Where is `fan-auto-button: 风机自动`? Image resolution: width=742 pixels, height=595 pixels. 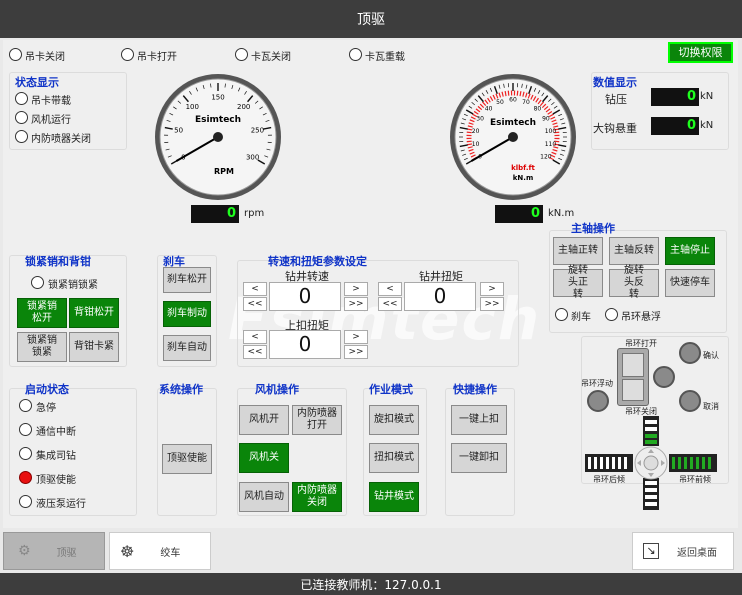 fan-auto-button: 风机自动 is located at coordinates (264, 497).